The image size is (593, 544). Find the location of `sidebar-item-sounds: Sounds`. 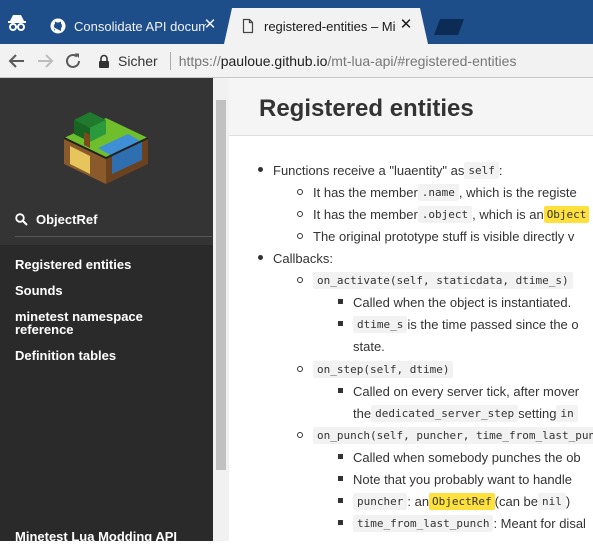

sidebar-item-sounds: Sounds is located at coordinates (110, 290).